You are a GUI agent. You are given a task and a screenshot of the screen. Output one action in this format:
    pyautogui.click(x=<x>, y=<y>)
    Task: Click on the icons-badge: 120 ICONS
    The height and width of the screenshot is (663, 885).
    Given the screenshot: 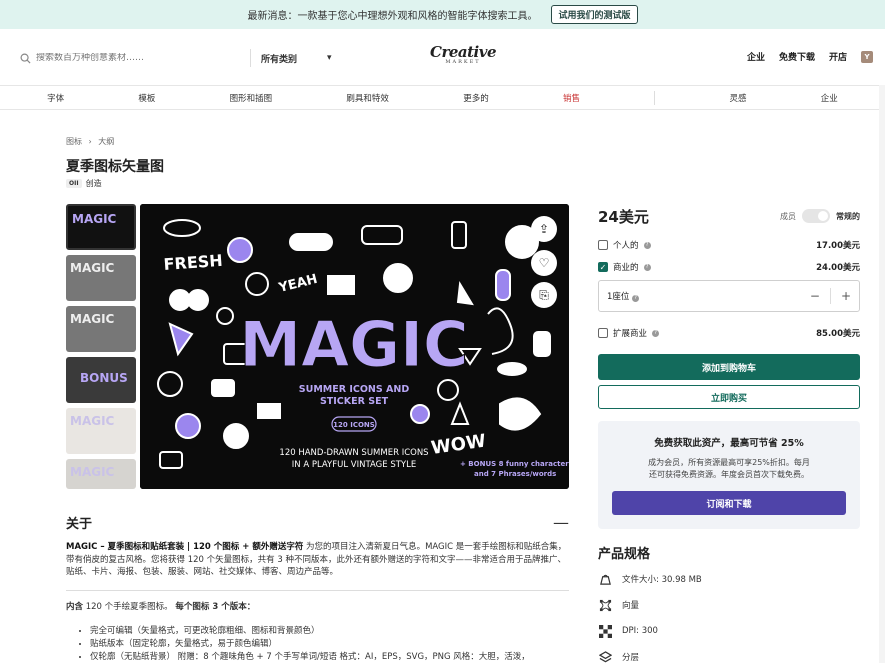 What is the action you would take?
    pyautogui.click(x=354, y=425)
    